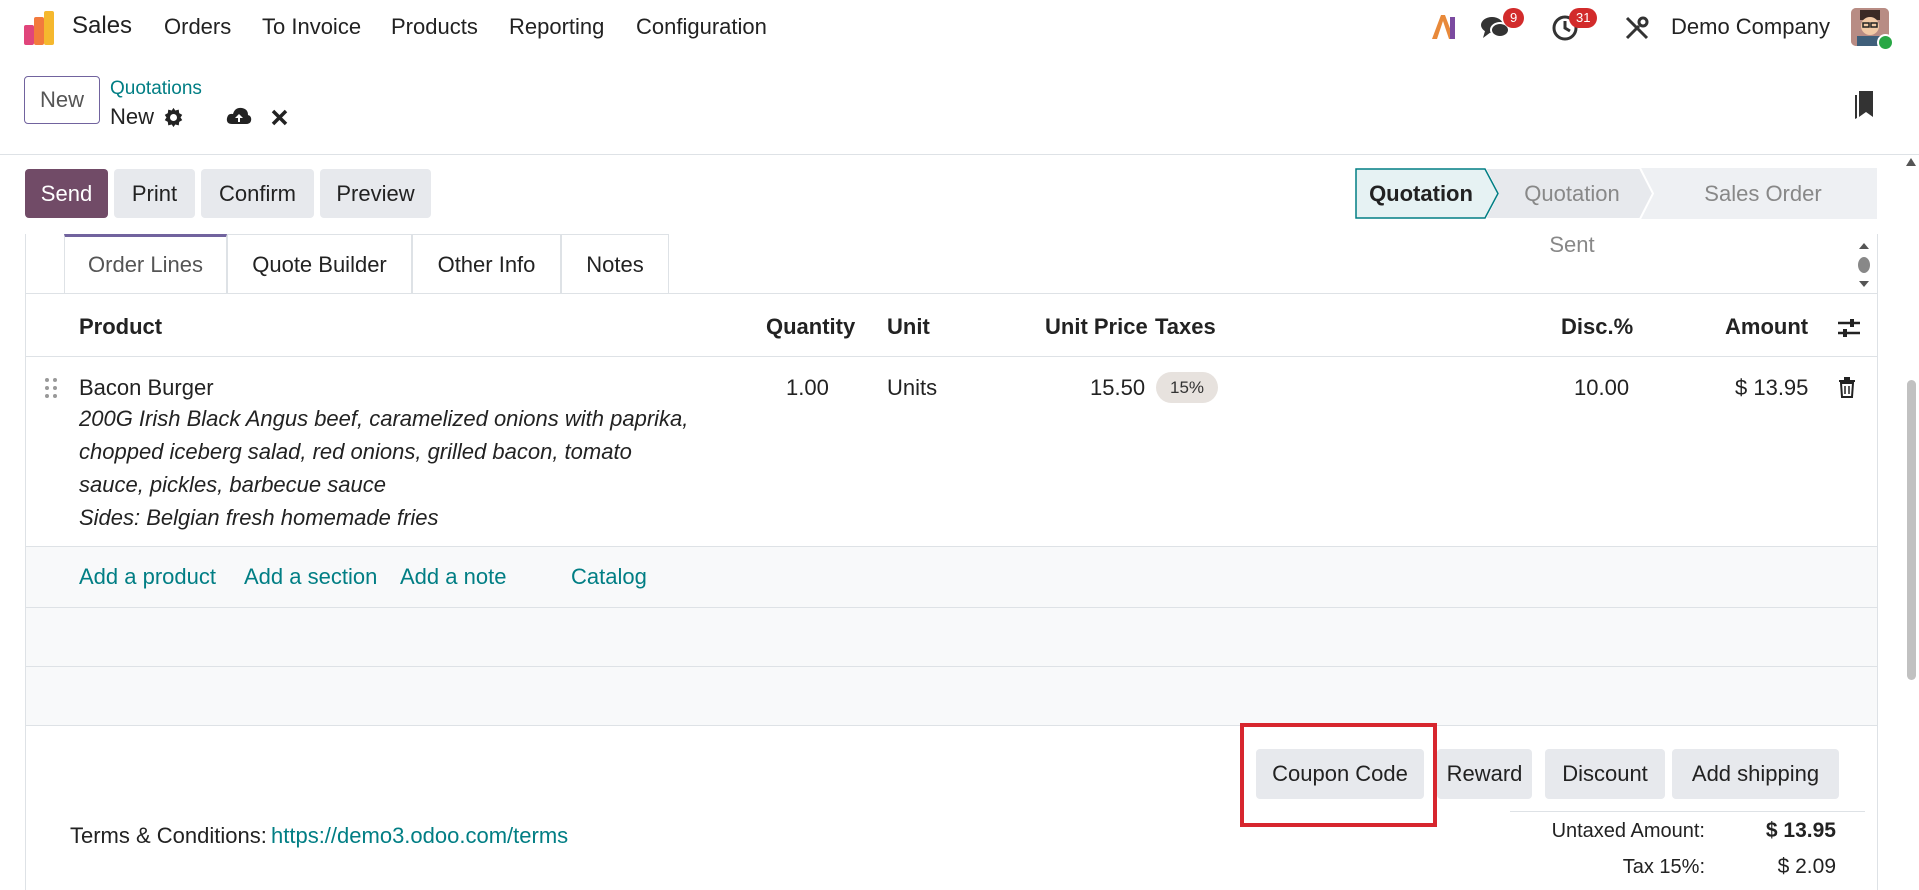 This screenshot has height=890, width=1919. I want to click on catalog-link: Catalog, so click(609, 577).